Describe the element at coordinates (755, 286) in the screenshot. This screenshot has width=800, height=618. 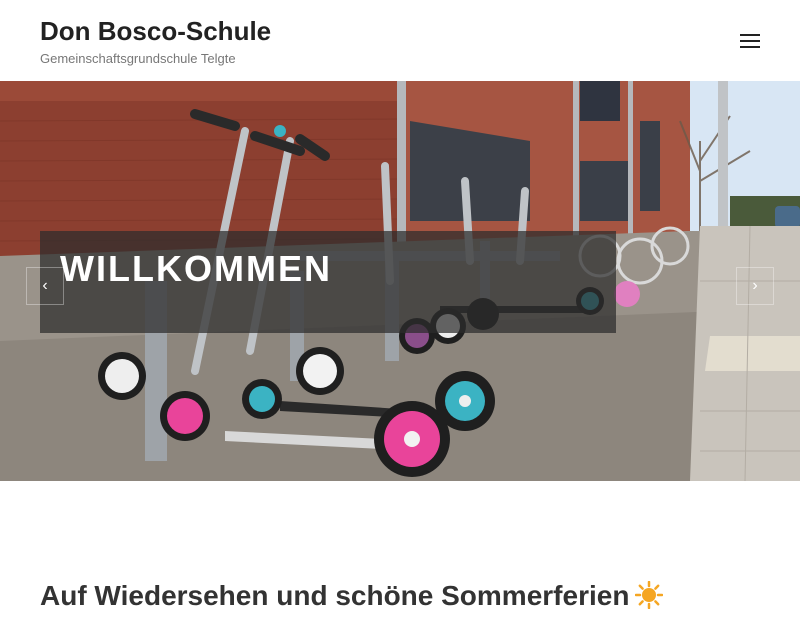
I see `slider-next-button: ›` at that location.